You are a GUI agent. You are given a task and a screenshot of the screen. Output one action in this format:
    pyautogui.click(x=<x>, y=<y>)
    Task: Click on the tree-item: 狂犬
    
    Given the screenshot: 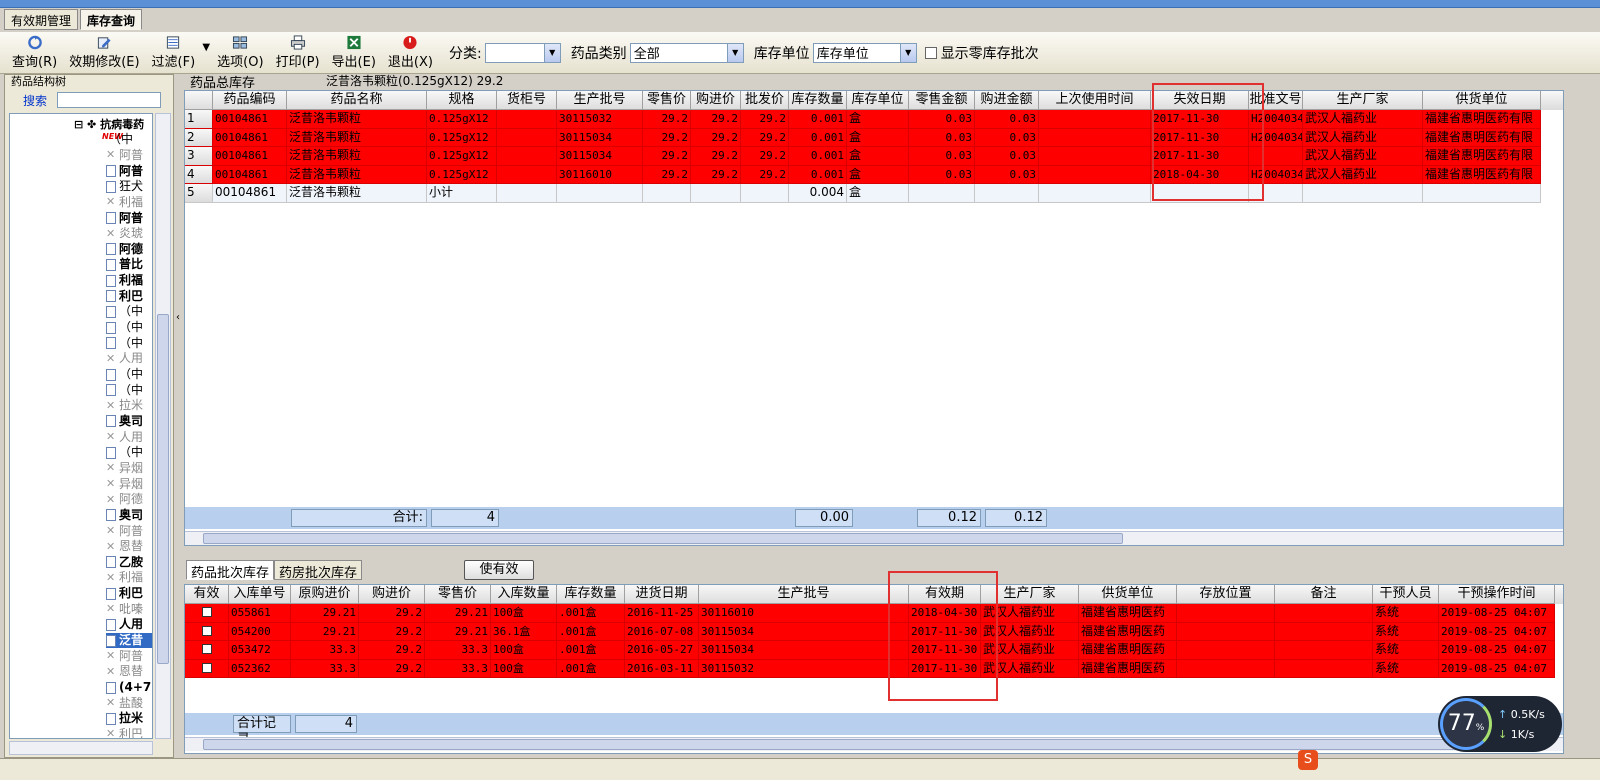 What is the action you would take?
    pyautogui.click(x=129, y=187)
    